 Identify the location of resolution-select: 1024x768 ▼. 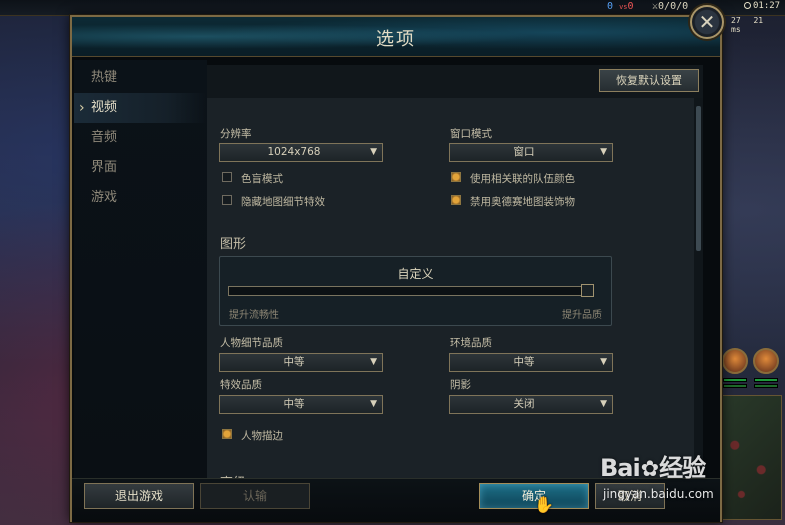
(301, 152).